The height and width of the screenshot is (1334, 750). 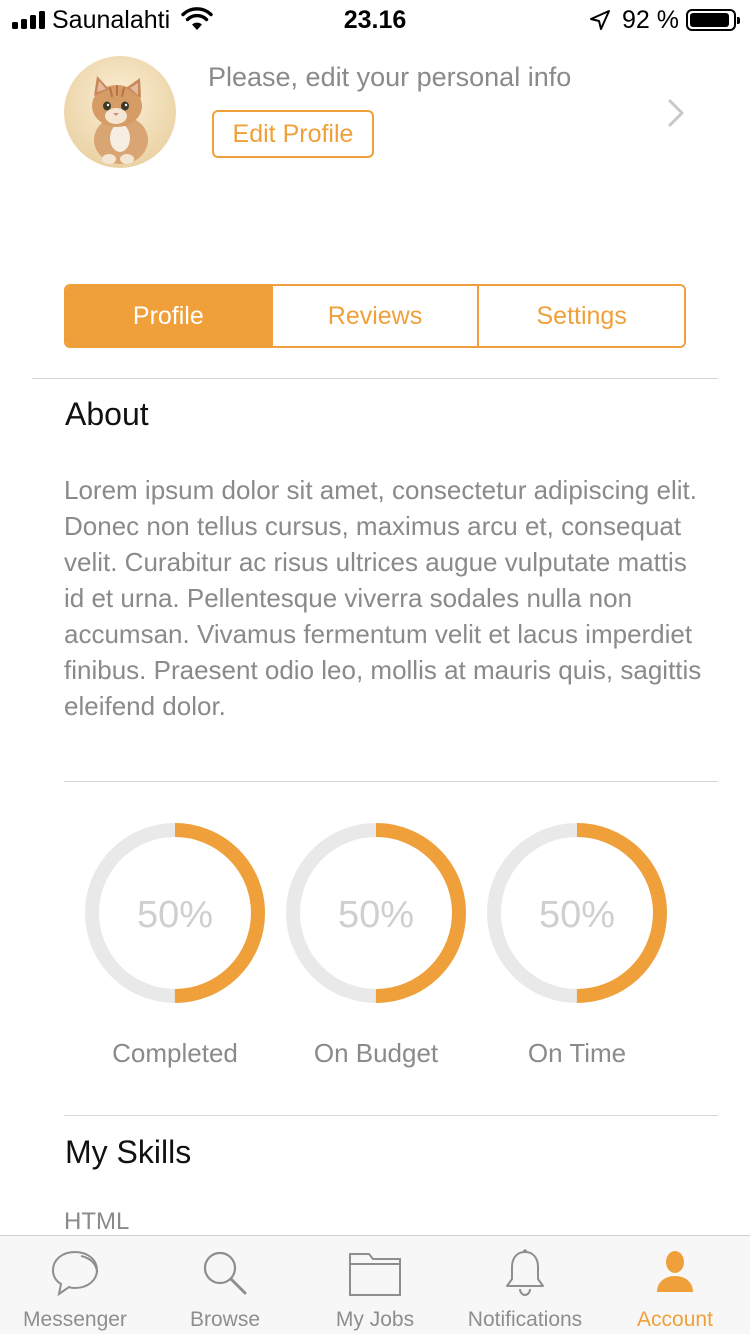 I want to click on tab-my-jobs: My Jobs, so click(x=375, y=1285).